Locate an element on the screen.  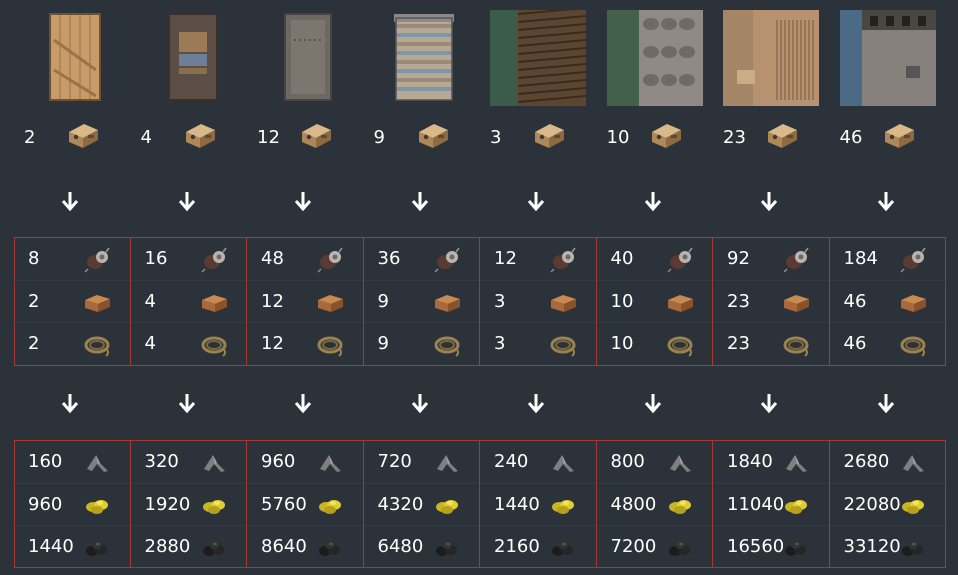
wood-wall-cost: 3 is located at coordinates (538, 138).